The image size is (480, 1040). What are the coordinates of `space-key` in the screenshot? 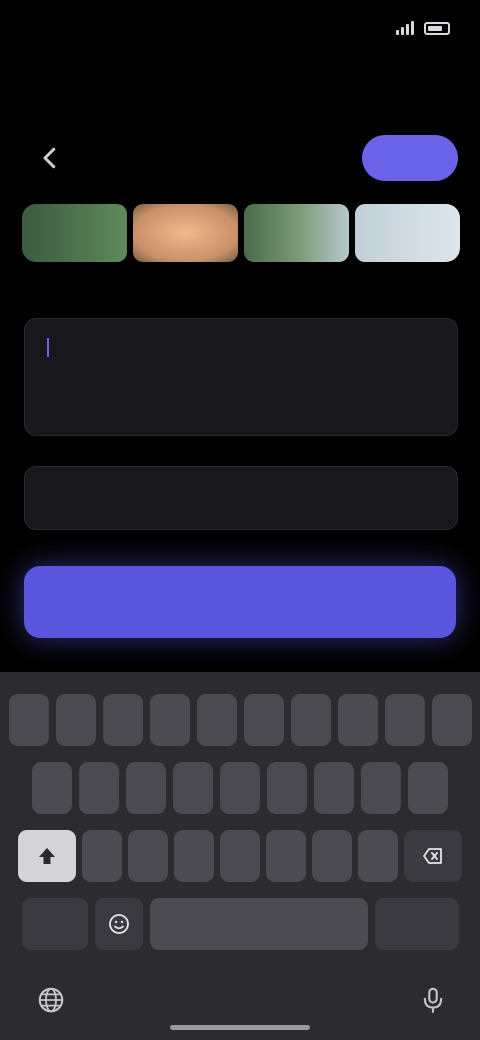 It's located at (258, 924).